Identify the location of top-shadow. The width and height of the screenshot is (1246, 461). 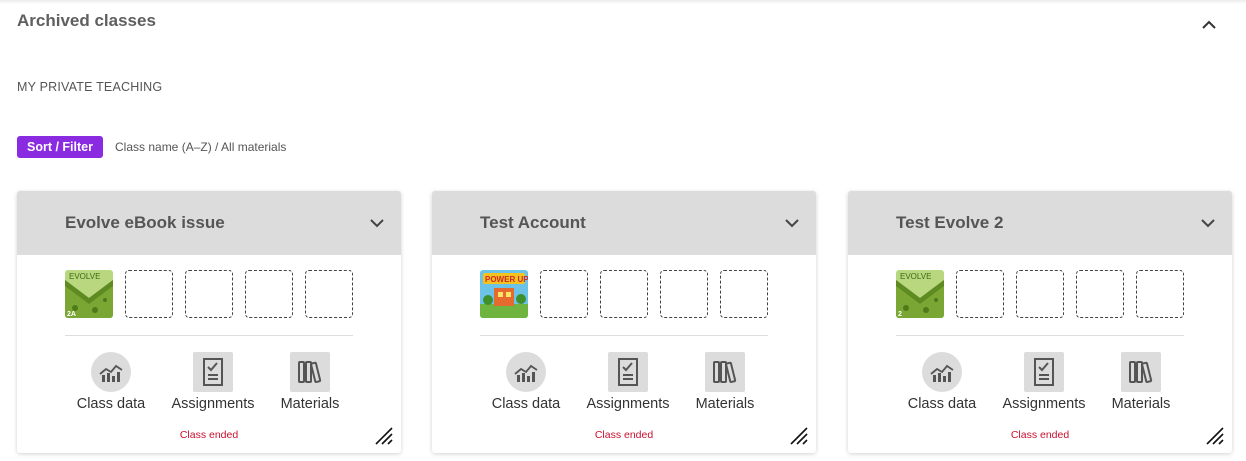
(623, 2).